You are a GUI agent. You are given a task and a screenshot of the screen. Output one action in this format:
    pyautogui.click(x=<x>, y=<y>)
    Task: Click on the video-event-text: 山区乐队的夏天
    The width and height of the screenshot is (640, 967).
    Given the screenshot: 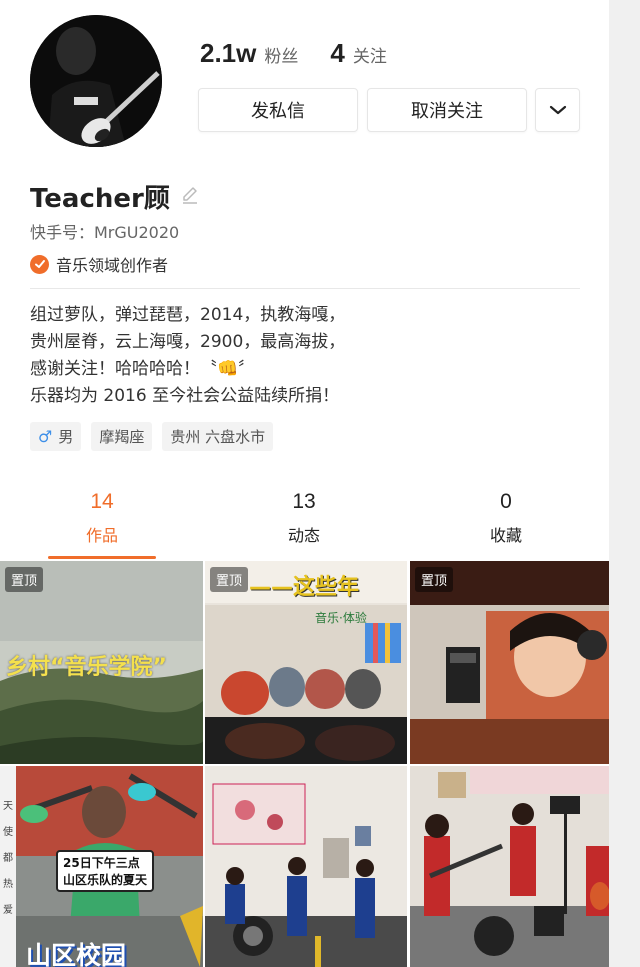 What is the action you would take?
    pyautogui.click(x=105, y=880)
    